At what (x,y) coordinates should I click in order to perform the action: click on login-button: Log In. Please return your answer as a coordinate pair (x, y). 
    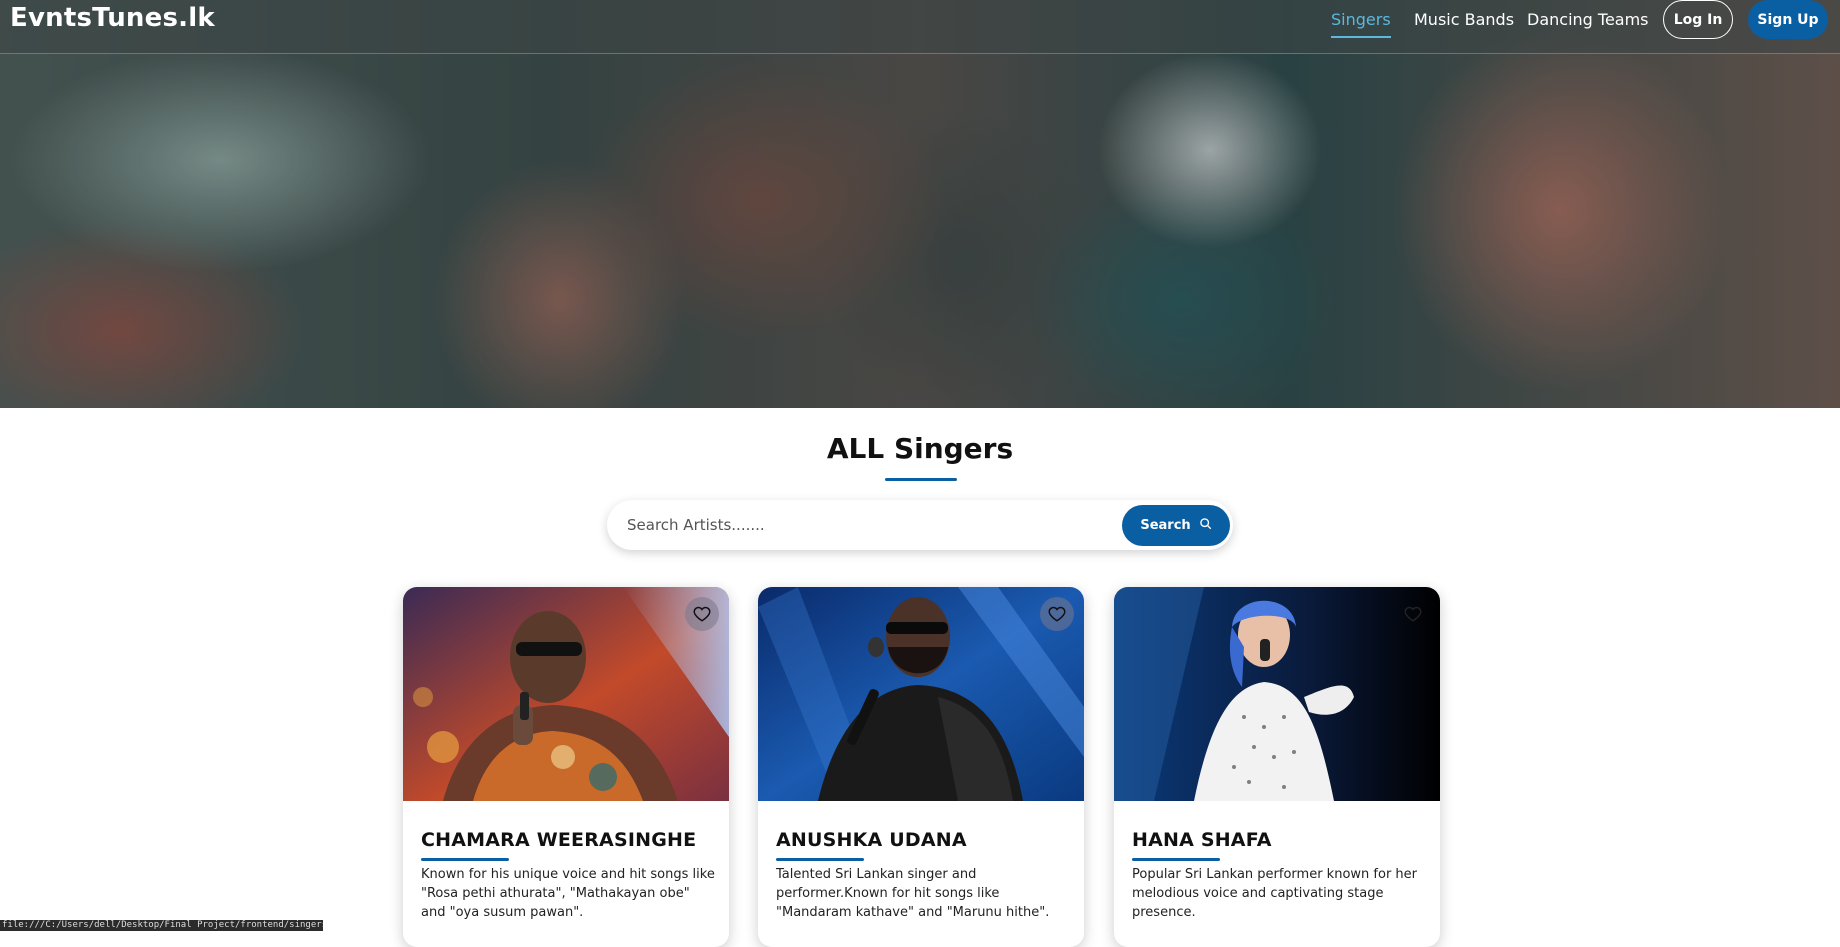
    Looking at the image, I should click on (1698, 19).